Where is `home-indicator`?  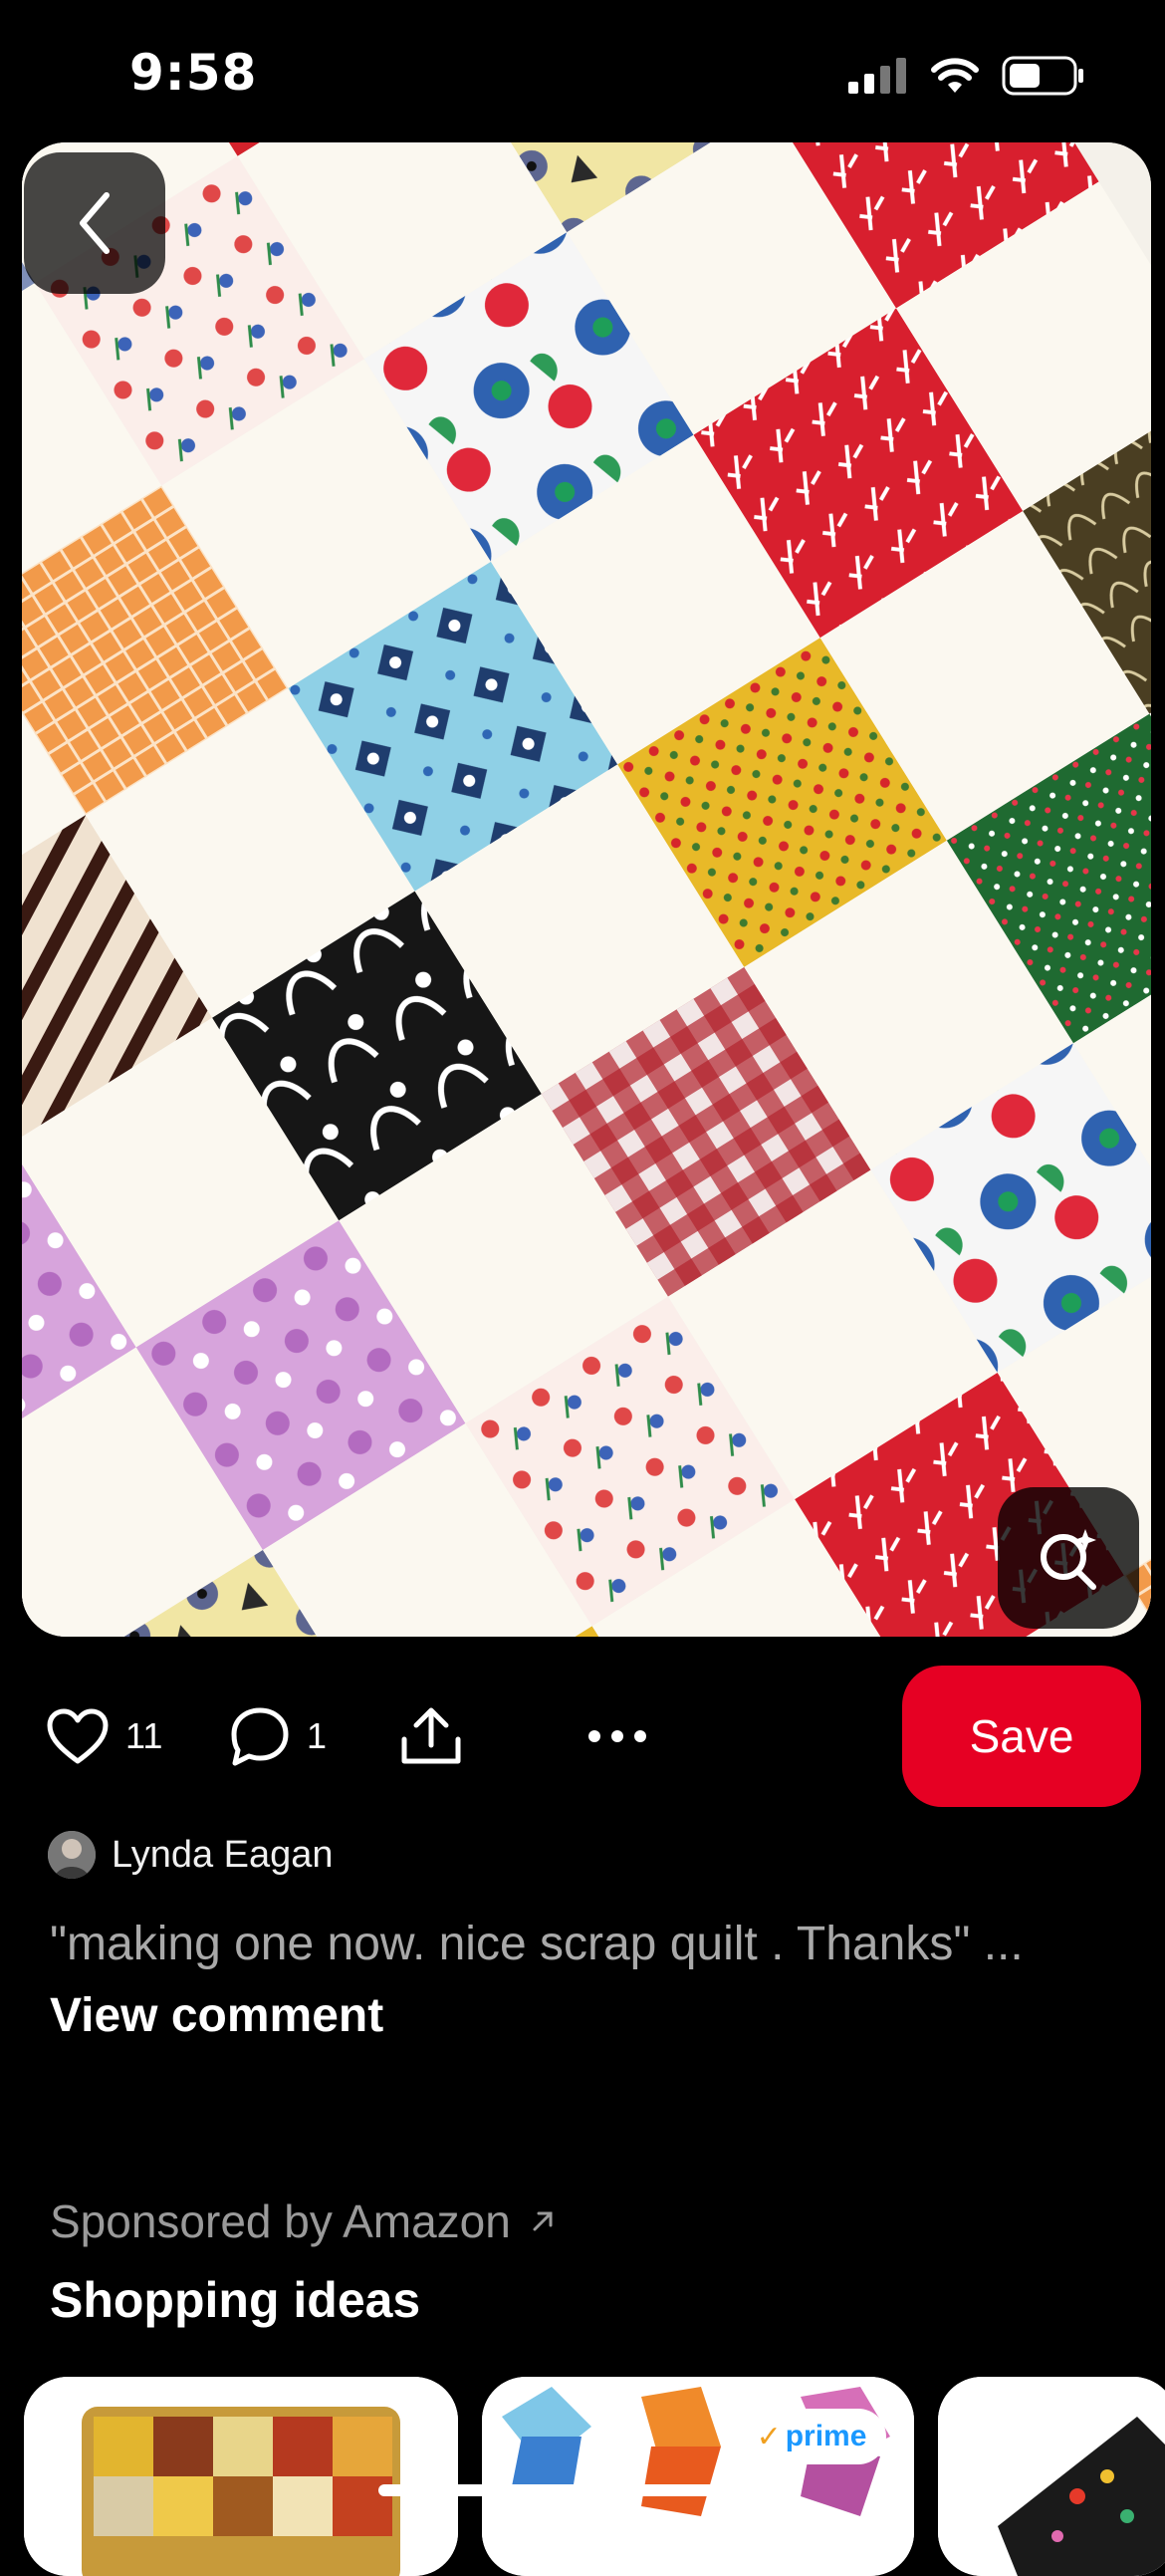 home-indicator is located at coordinates (582, 2490).